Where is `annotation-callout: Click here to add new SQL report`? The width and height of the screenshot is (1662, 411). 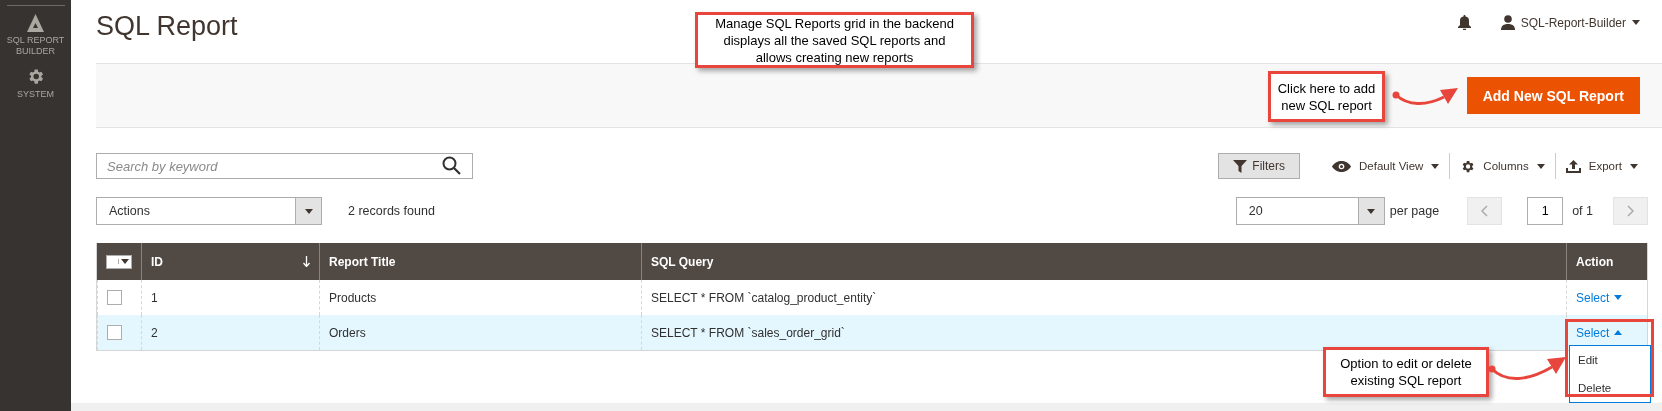
annotation-callout: Click here to add new SQL report is located at coordinates (1326, 96).